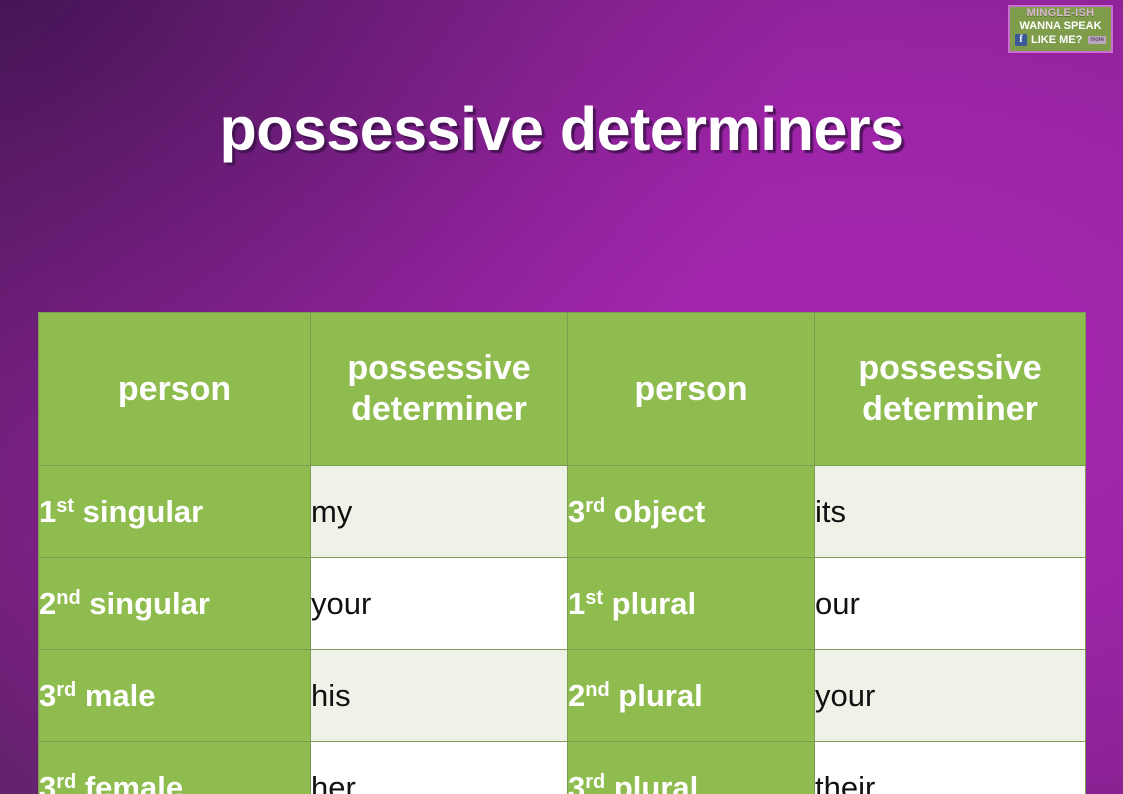  I want to click on logo-tagline-second-row: f LIKE ME? more, so click(1060, 40).